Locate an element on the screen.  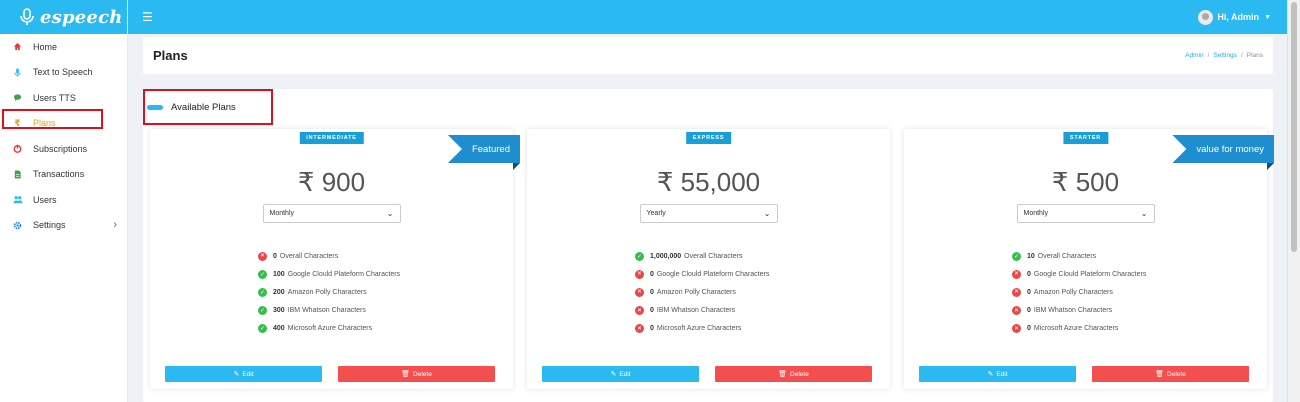
caret-down-icon: ▼ is located at coordinates (1267, 17).